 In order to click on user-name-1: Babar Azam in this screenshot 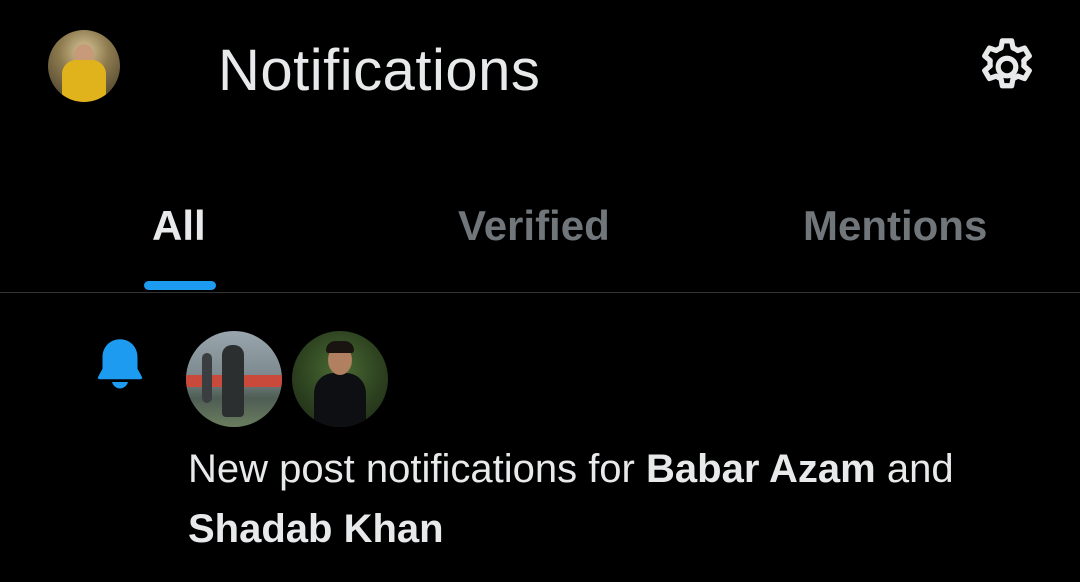, I will do `click(761, 469)`.